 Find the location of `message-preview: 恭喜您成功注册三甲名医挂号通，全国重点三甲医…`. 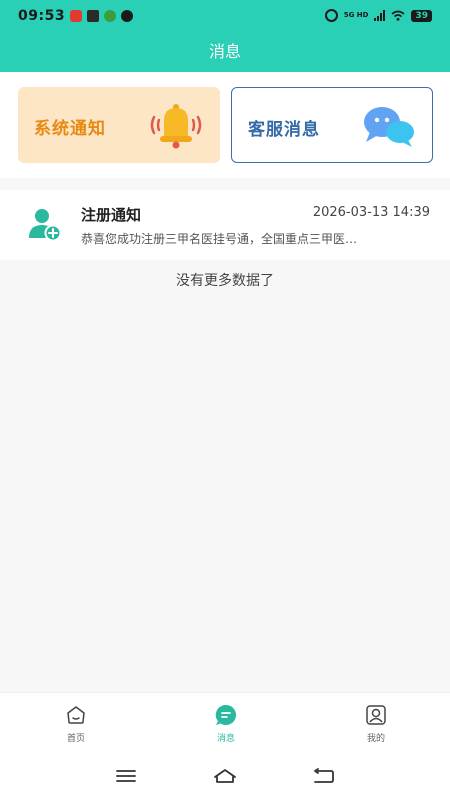

message-preview: 恭喜您成功注册三甲名医挂号通，全国重点三甲医… is located at coordinates (219, 239).